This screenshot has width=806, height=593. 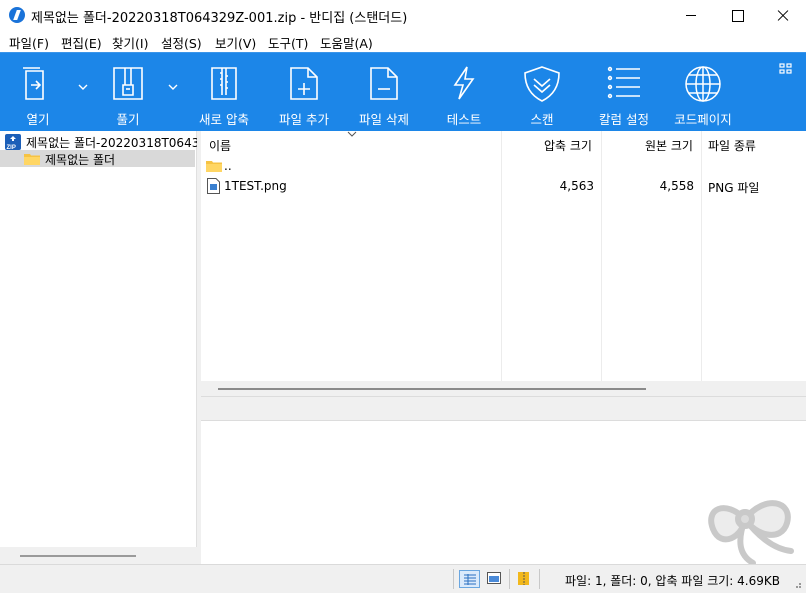 I want to click on archive-info-button, so click(x=524, y=579).